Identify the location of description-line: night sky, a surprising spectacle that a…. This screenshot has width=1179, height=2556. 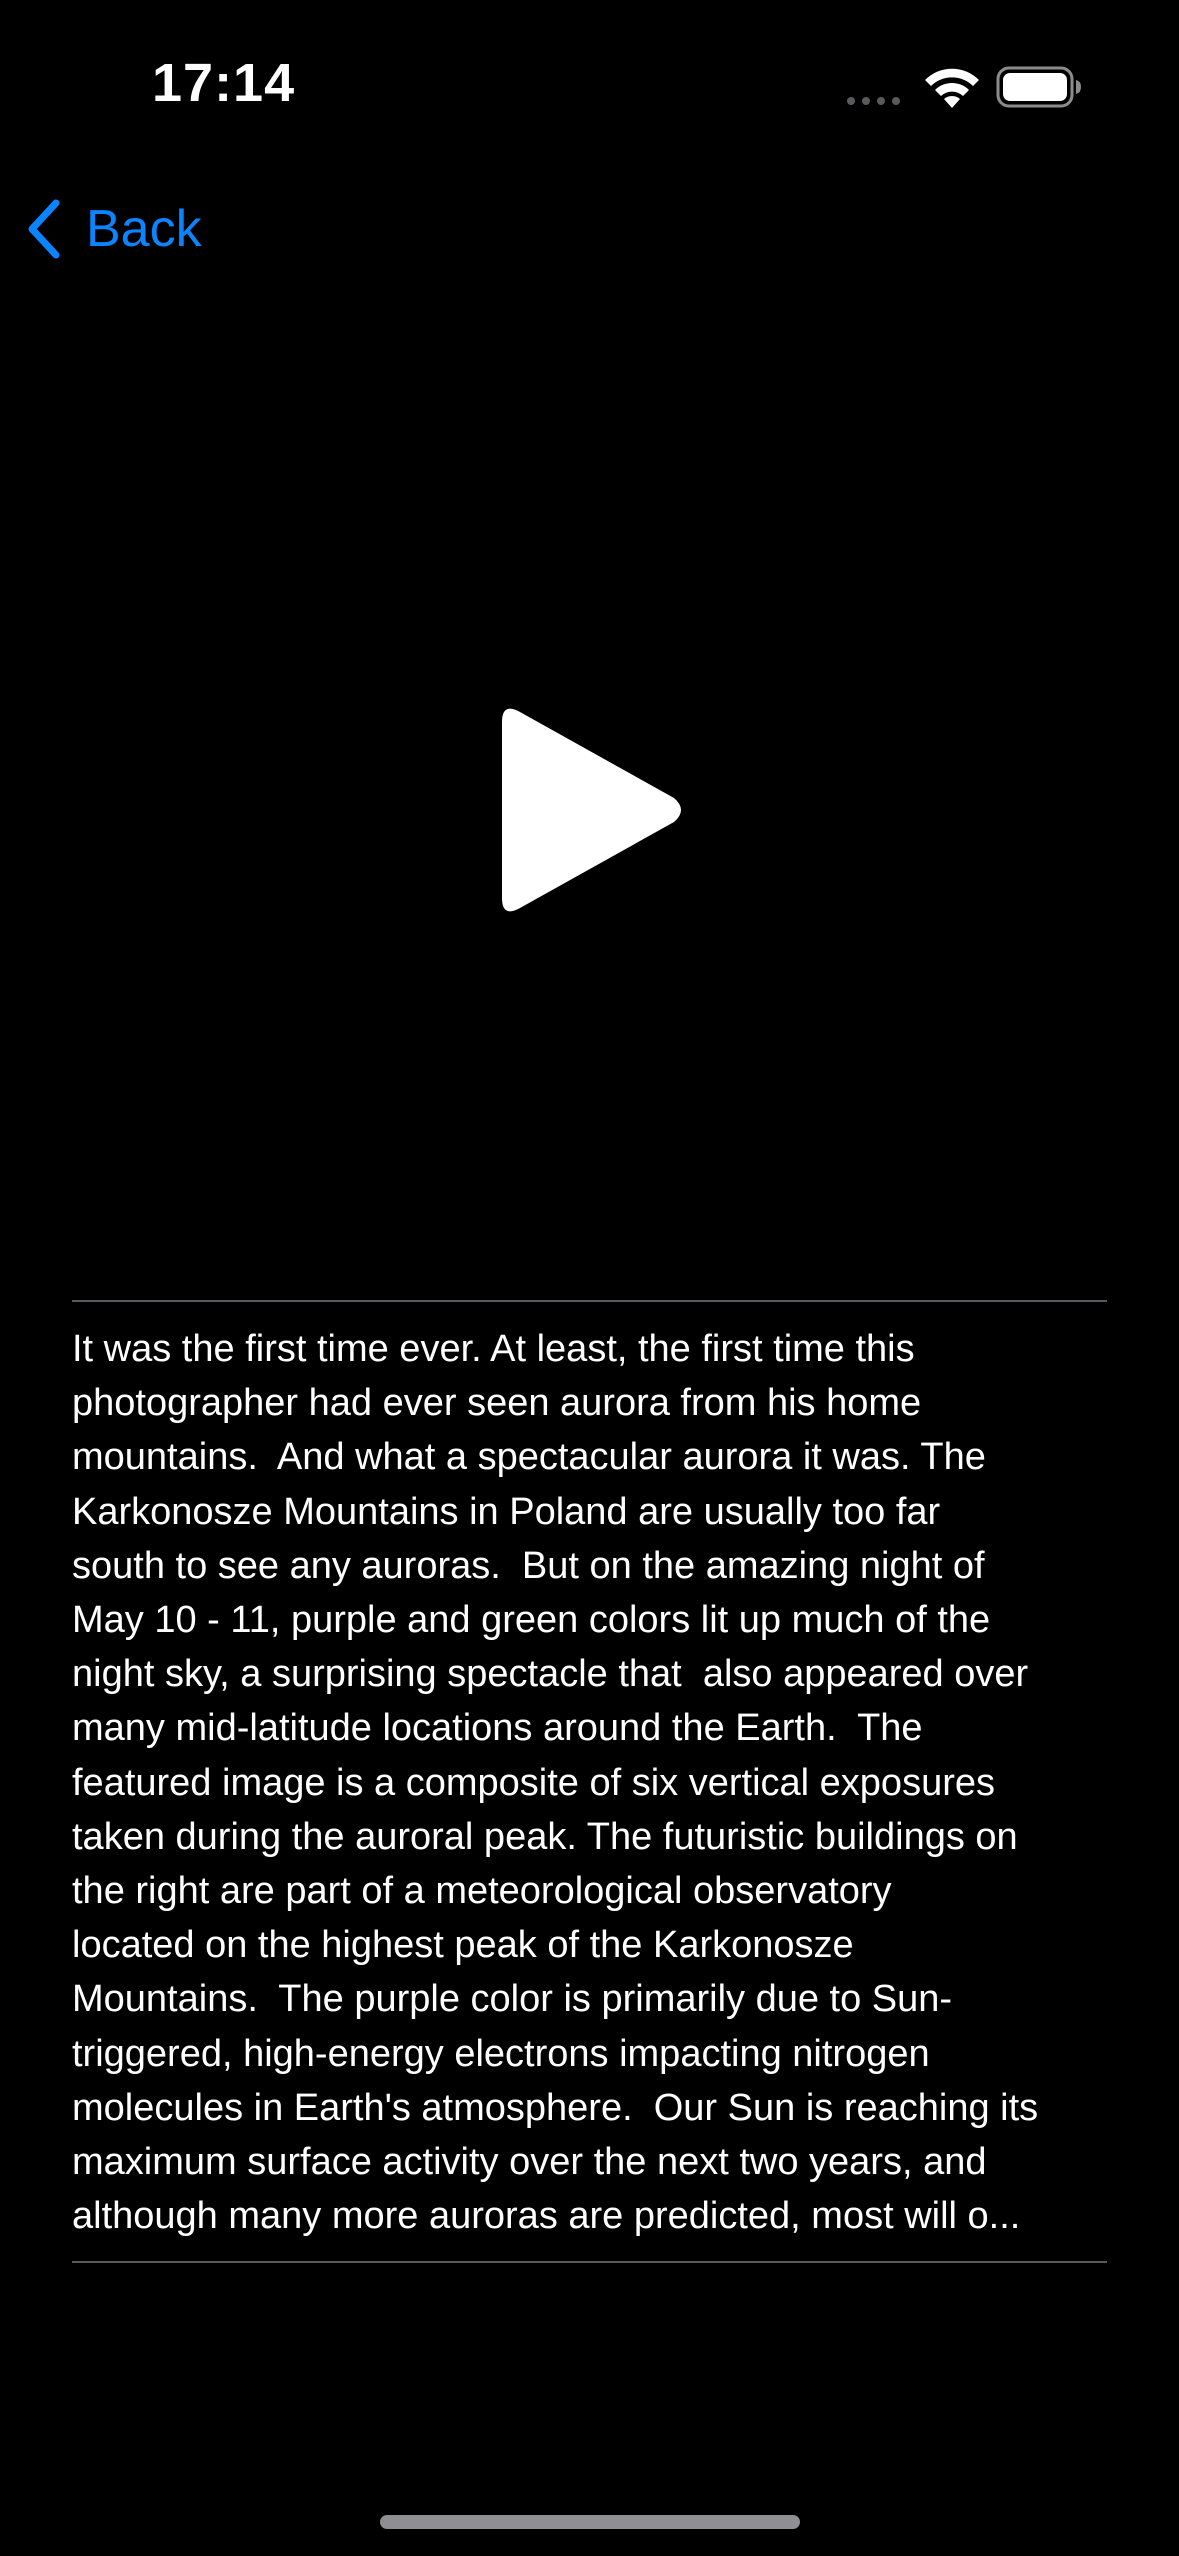
(550, 1674).